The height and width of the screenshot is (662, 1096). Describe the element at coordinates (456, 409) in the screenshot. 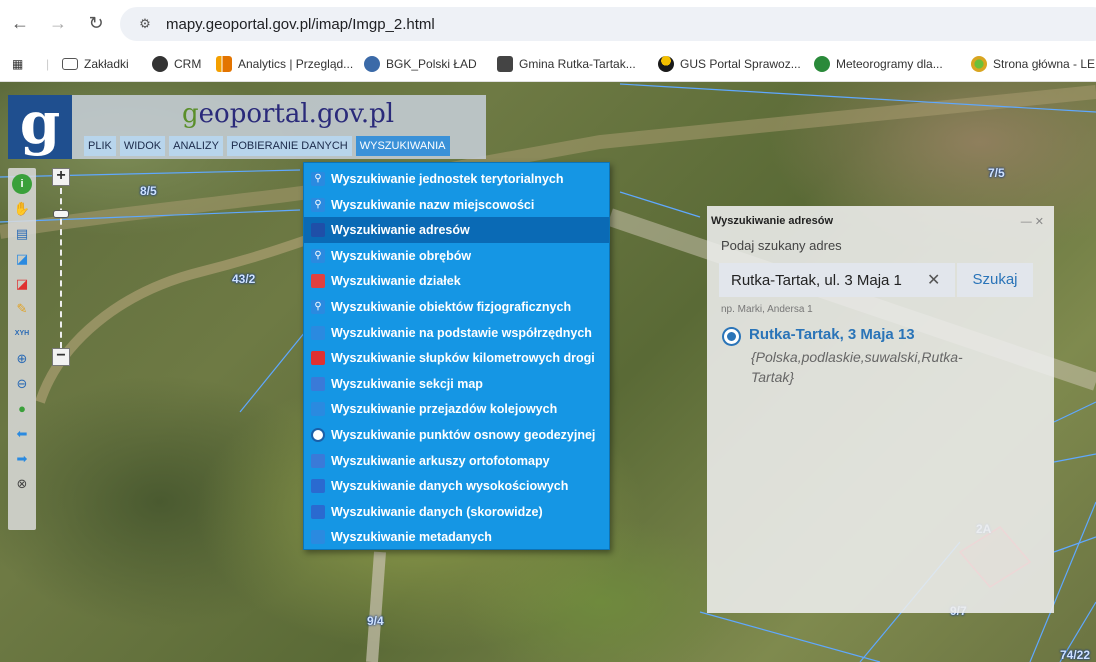

I see `dropdown-item: Wyszukiwanie przejazdów kolejowych` at that location.